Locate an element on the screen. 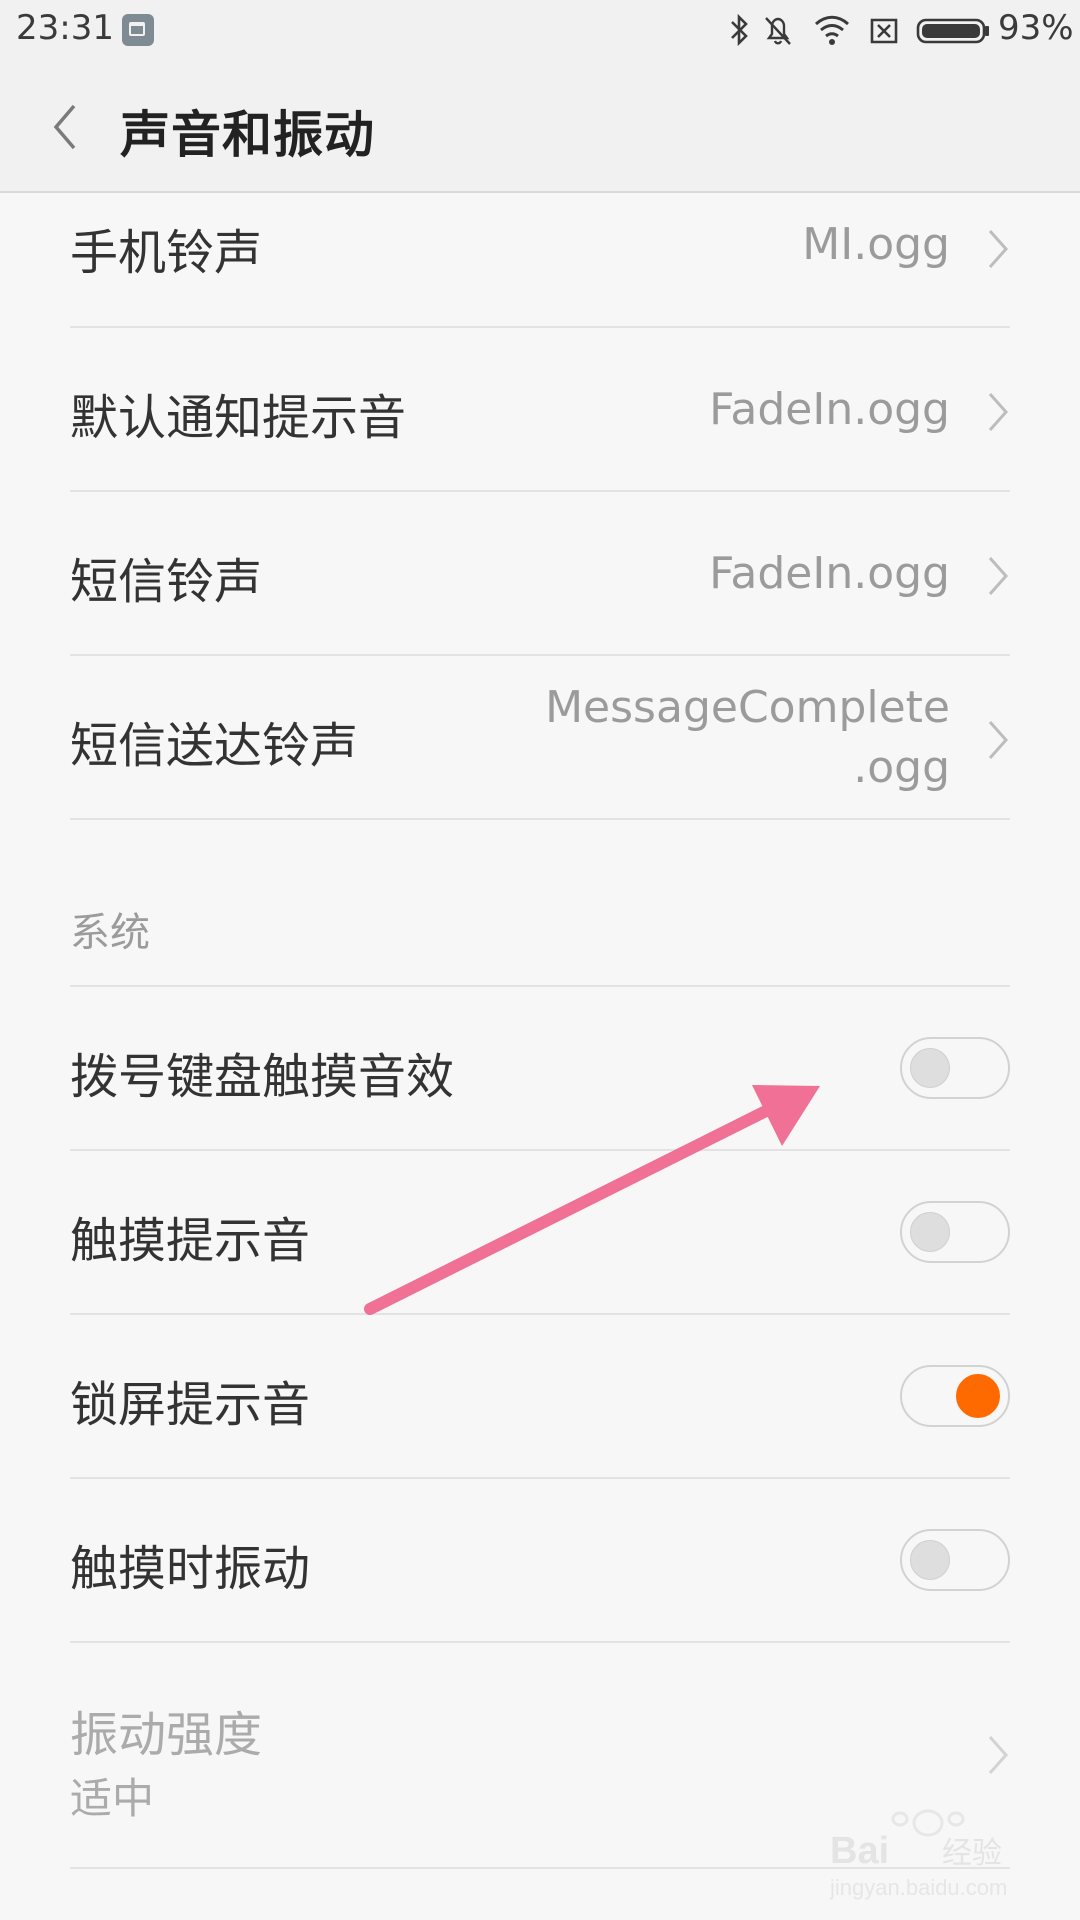 The width and height of the screenshot is (1080, 1920). row-label: 手机铃声 is located at coordinates (166, 253).